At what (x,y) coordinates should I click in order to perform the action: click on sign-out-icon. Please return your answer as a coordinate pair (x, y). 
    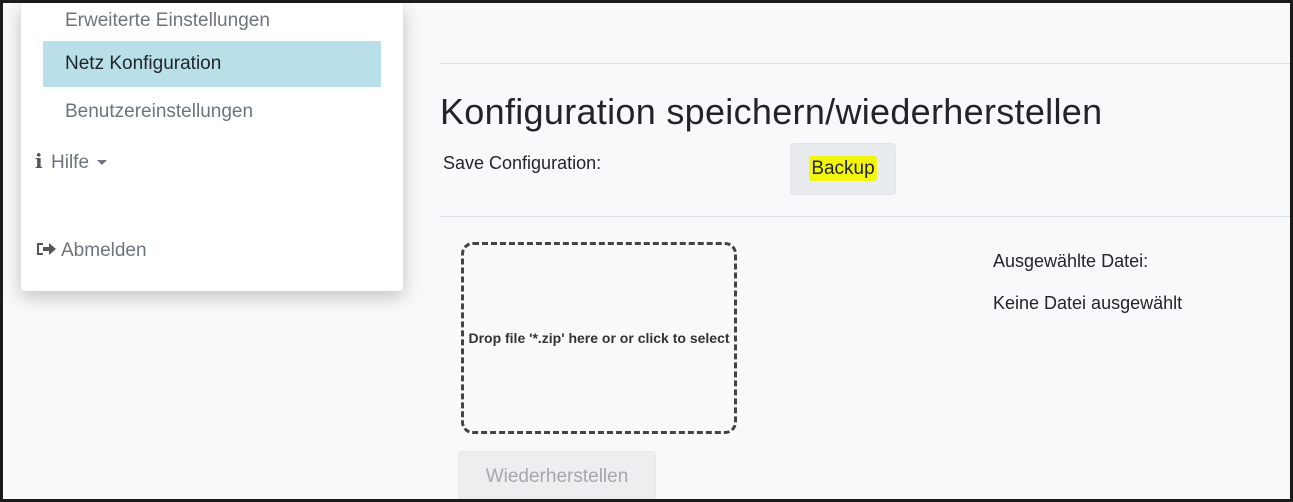
    Looking at the image, I should click on (46, 249).